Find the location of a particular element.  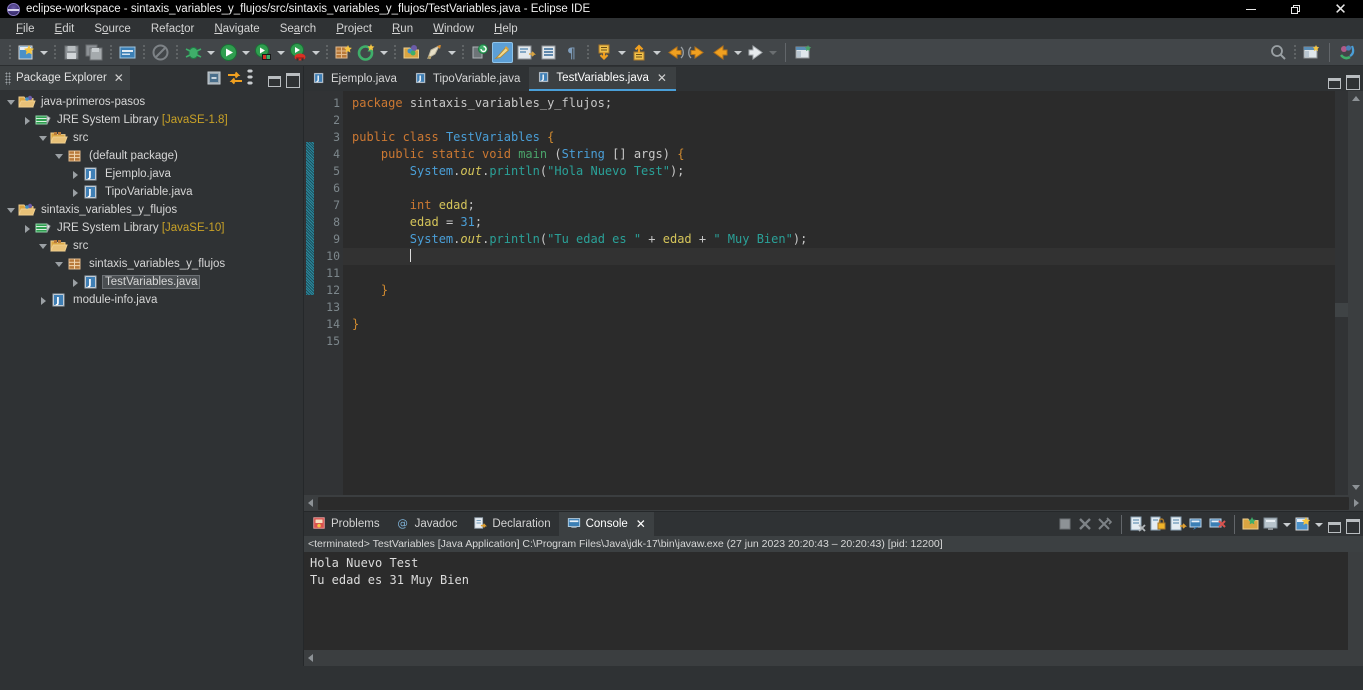

tab-console: Console ✕ is located at coordinates (606, 524).